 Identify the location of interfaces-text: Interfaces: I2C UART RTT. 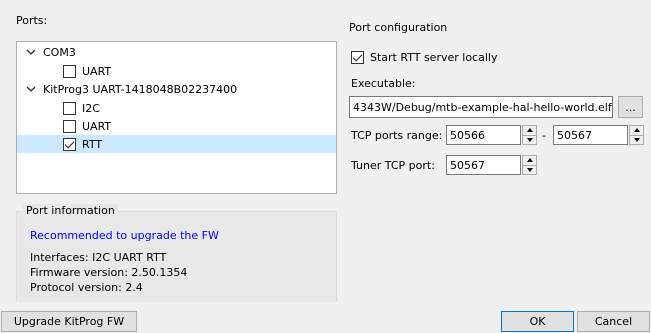
(98, 257).